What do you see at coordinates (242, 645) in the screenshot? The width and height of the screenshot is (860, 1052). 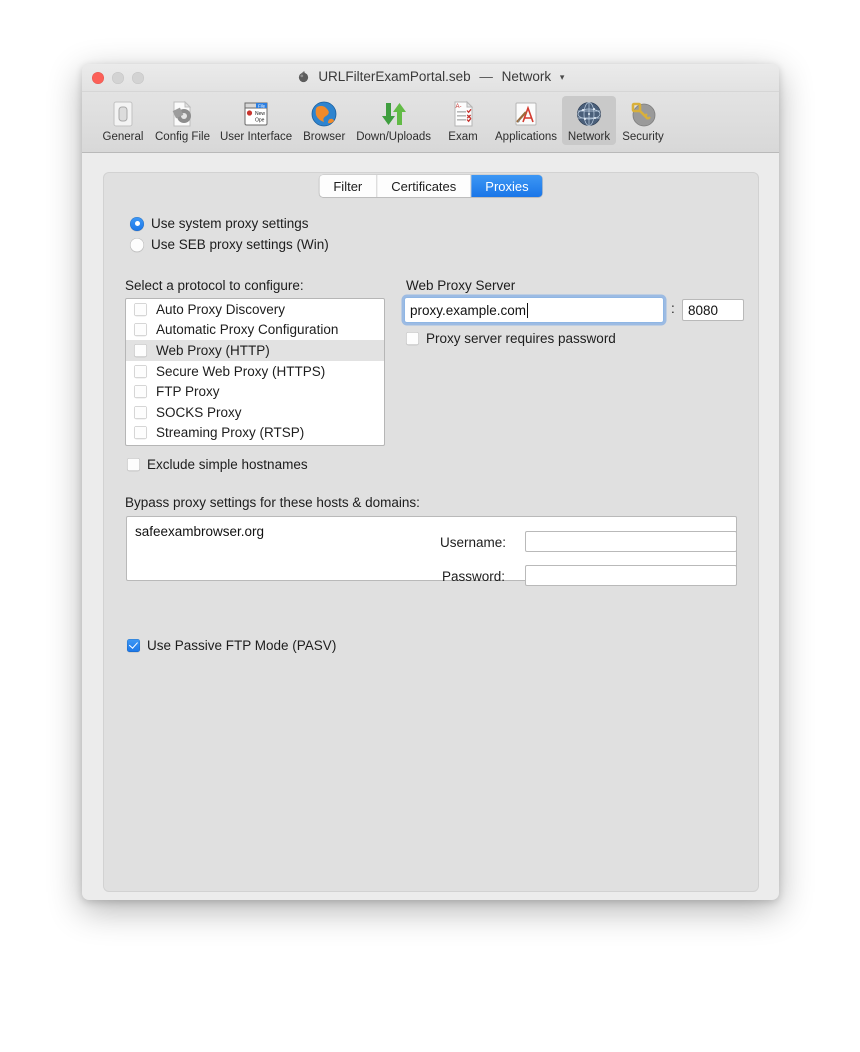 I see `passive-ftp-label: Use Passive FTP Mode (PASV)` at bounding box center [242, 645].